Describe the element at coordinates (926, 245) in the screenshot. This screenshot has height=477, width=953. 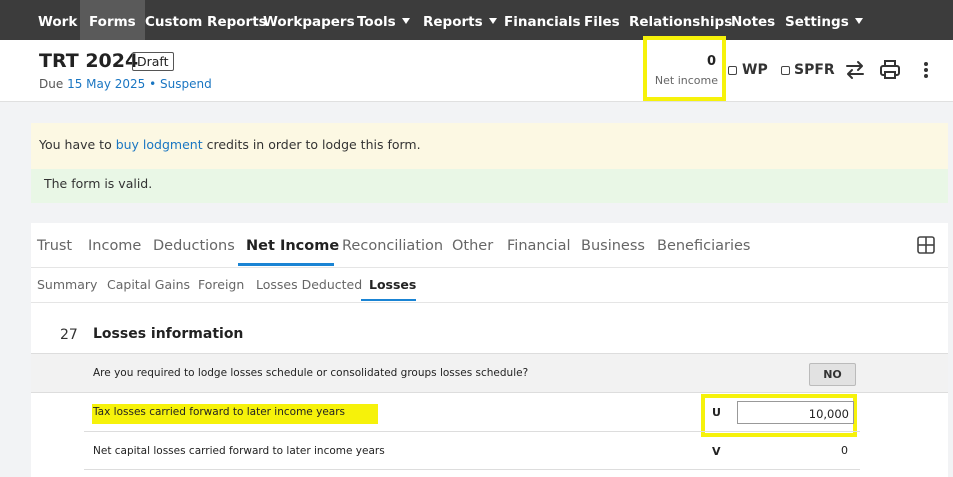
I see `grid-view-icon` at that location.